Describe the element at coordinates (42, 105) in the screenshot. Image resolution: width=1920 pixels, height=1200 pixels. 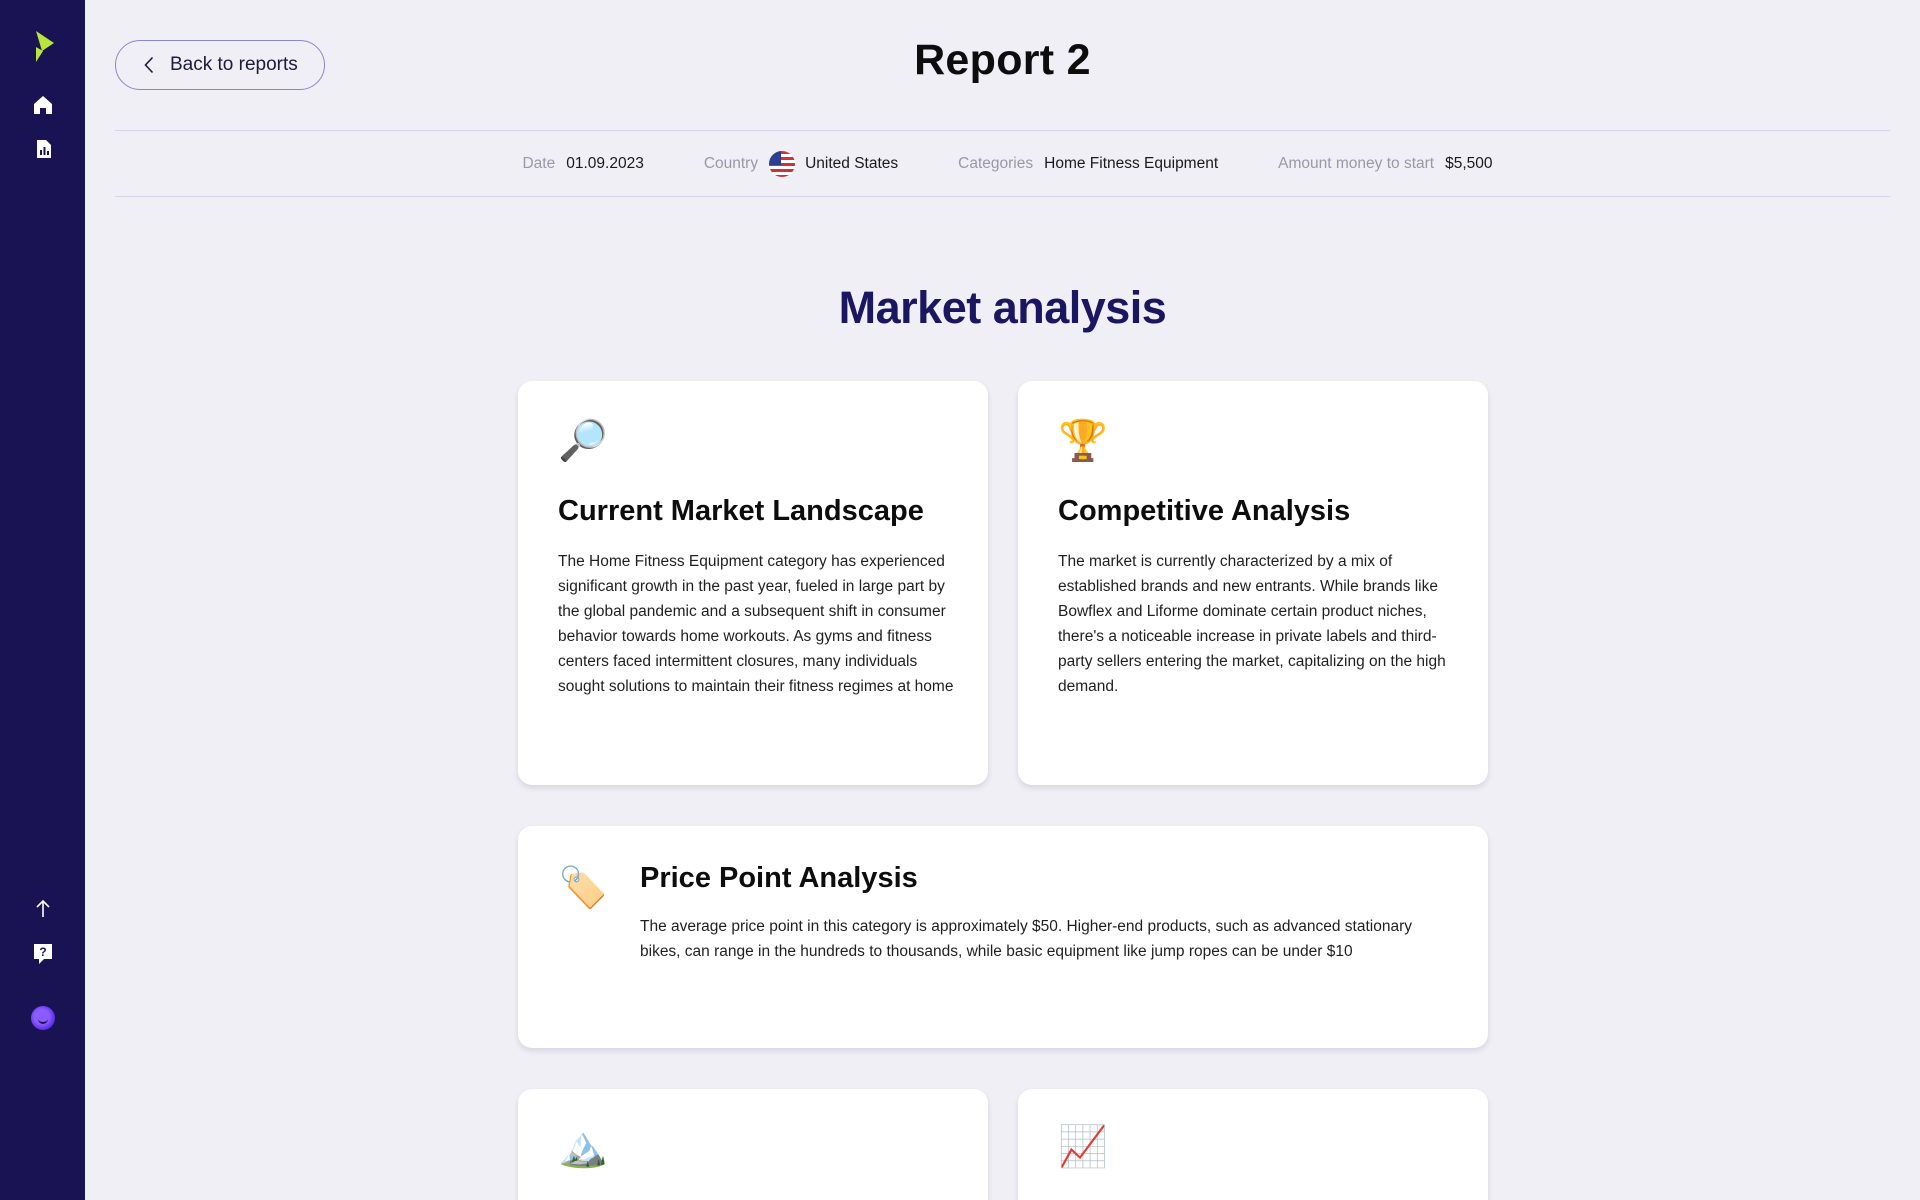
I see `home-icon` at that location.